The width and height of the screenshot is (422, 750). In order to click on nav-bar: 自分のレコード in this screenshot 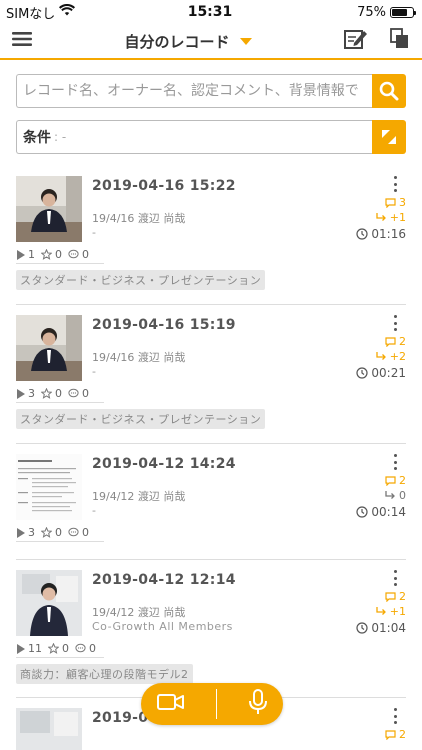, I will do `click(211, 42)`.